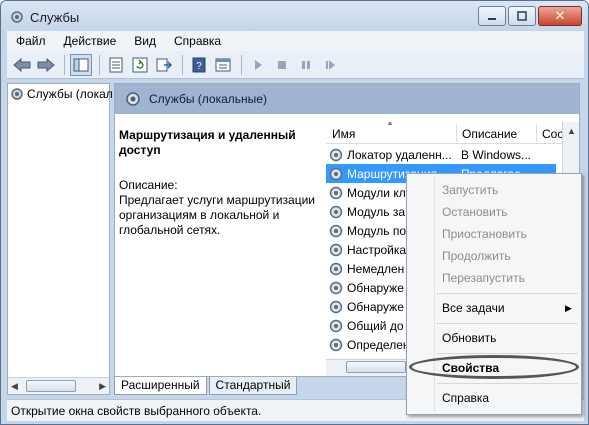 The width and height of the screenshot is (589, 425). What do you see at coordinates (70, 94) in the screenshot?
I see `tree-item-label: Службы (локал` at bounding box center [70, 94].